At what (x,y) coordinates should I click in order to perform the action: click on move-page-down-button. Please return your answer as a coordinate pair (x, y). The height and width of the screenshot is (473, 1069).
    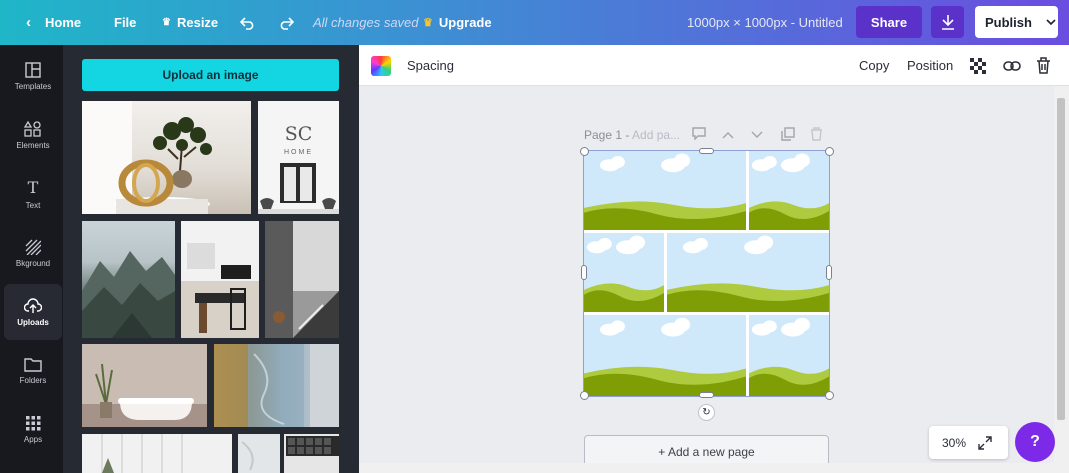
    Looking at the image, I should click on (757, 134).